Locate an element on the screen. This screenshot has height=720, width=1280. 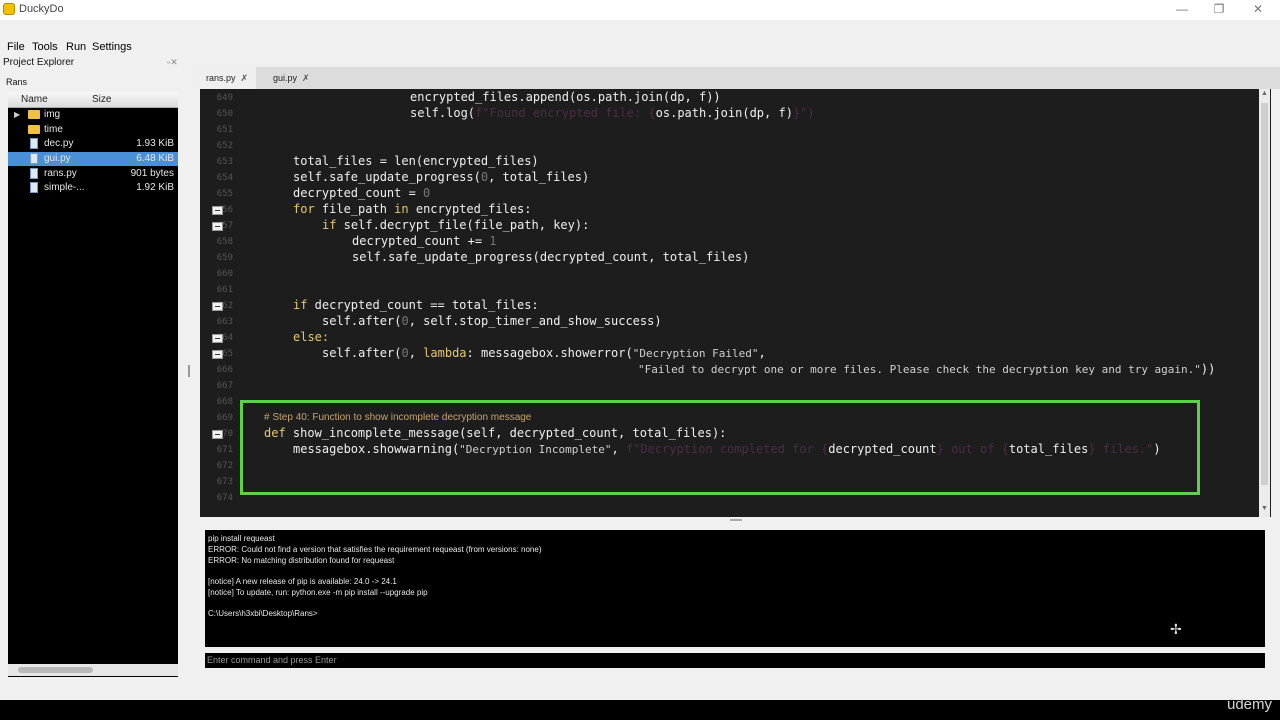
line-number: 669 is located at coordinates (224, 418).